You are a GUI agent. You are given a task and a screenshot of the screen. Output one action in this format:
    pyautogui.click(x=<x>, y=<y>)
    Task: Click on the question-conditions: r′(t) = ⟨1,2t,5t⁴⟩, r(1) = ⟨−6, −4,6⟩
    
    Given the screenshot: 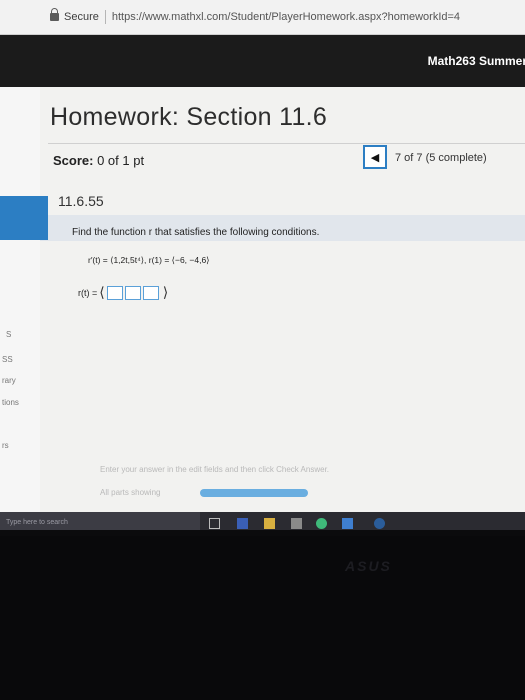 What is the action you would take?
    pyautogui.click(x=149, y=260)
    